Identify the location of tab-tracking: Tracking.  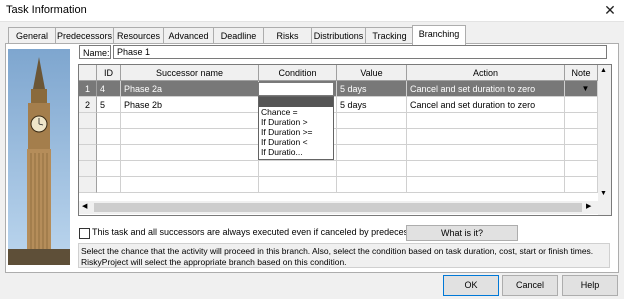
(389, 35).